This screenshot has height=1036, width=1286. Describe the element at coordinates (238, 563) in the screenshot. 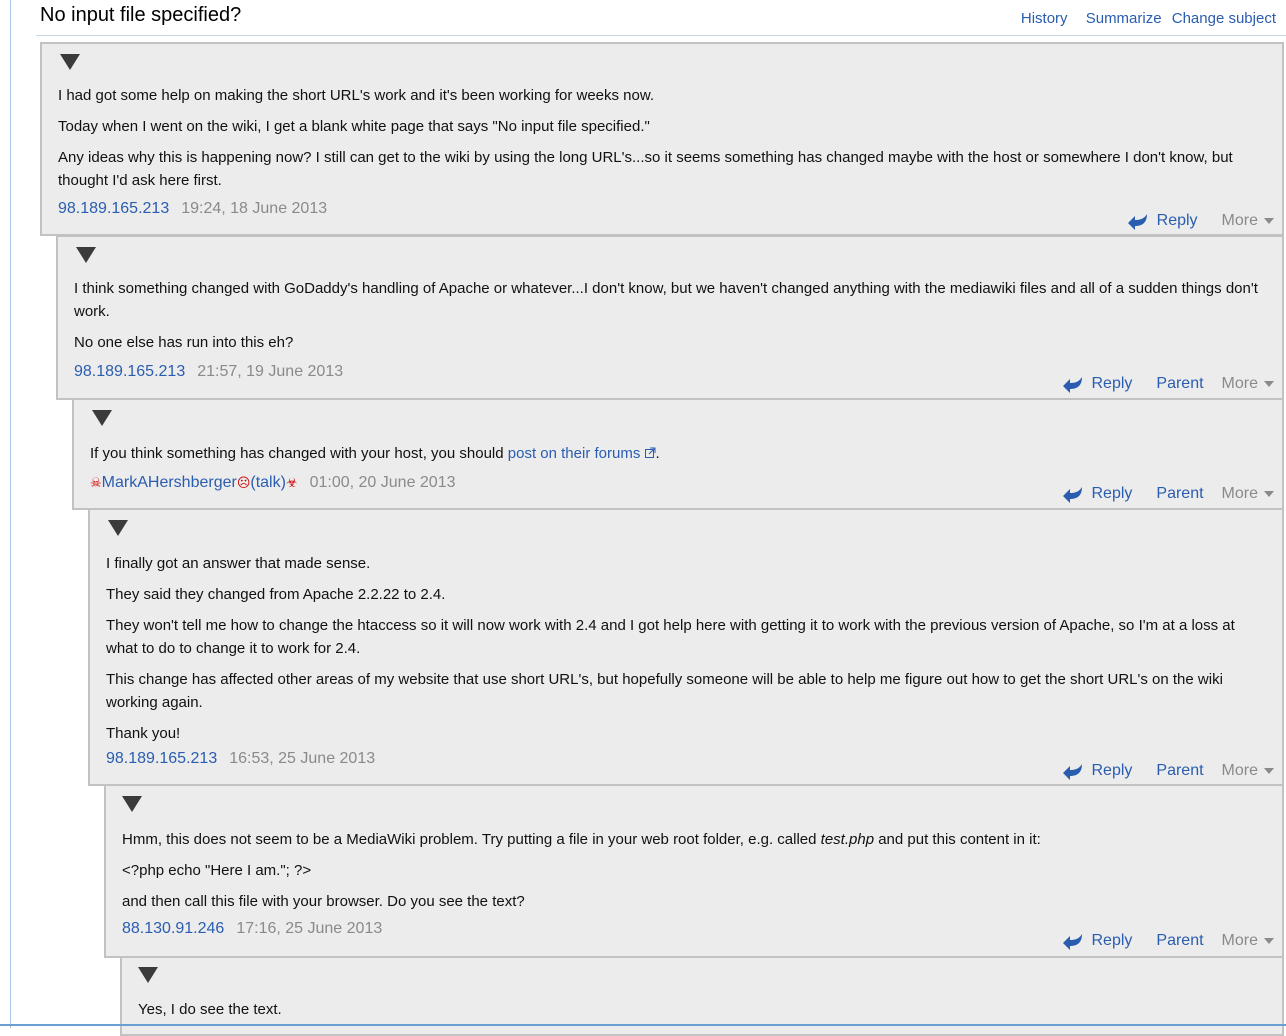

I see `post-paragraph: I finally got an answer that made sense.` at that location.